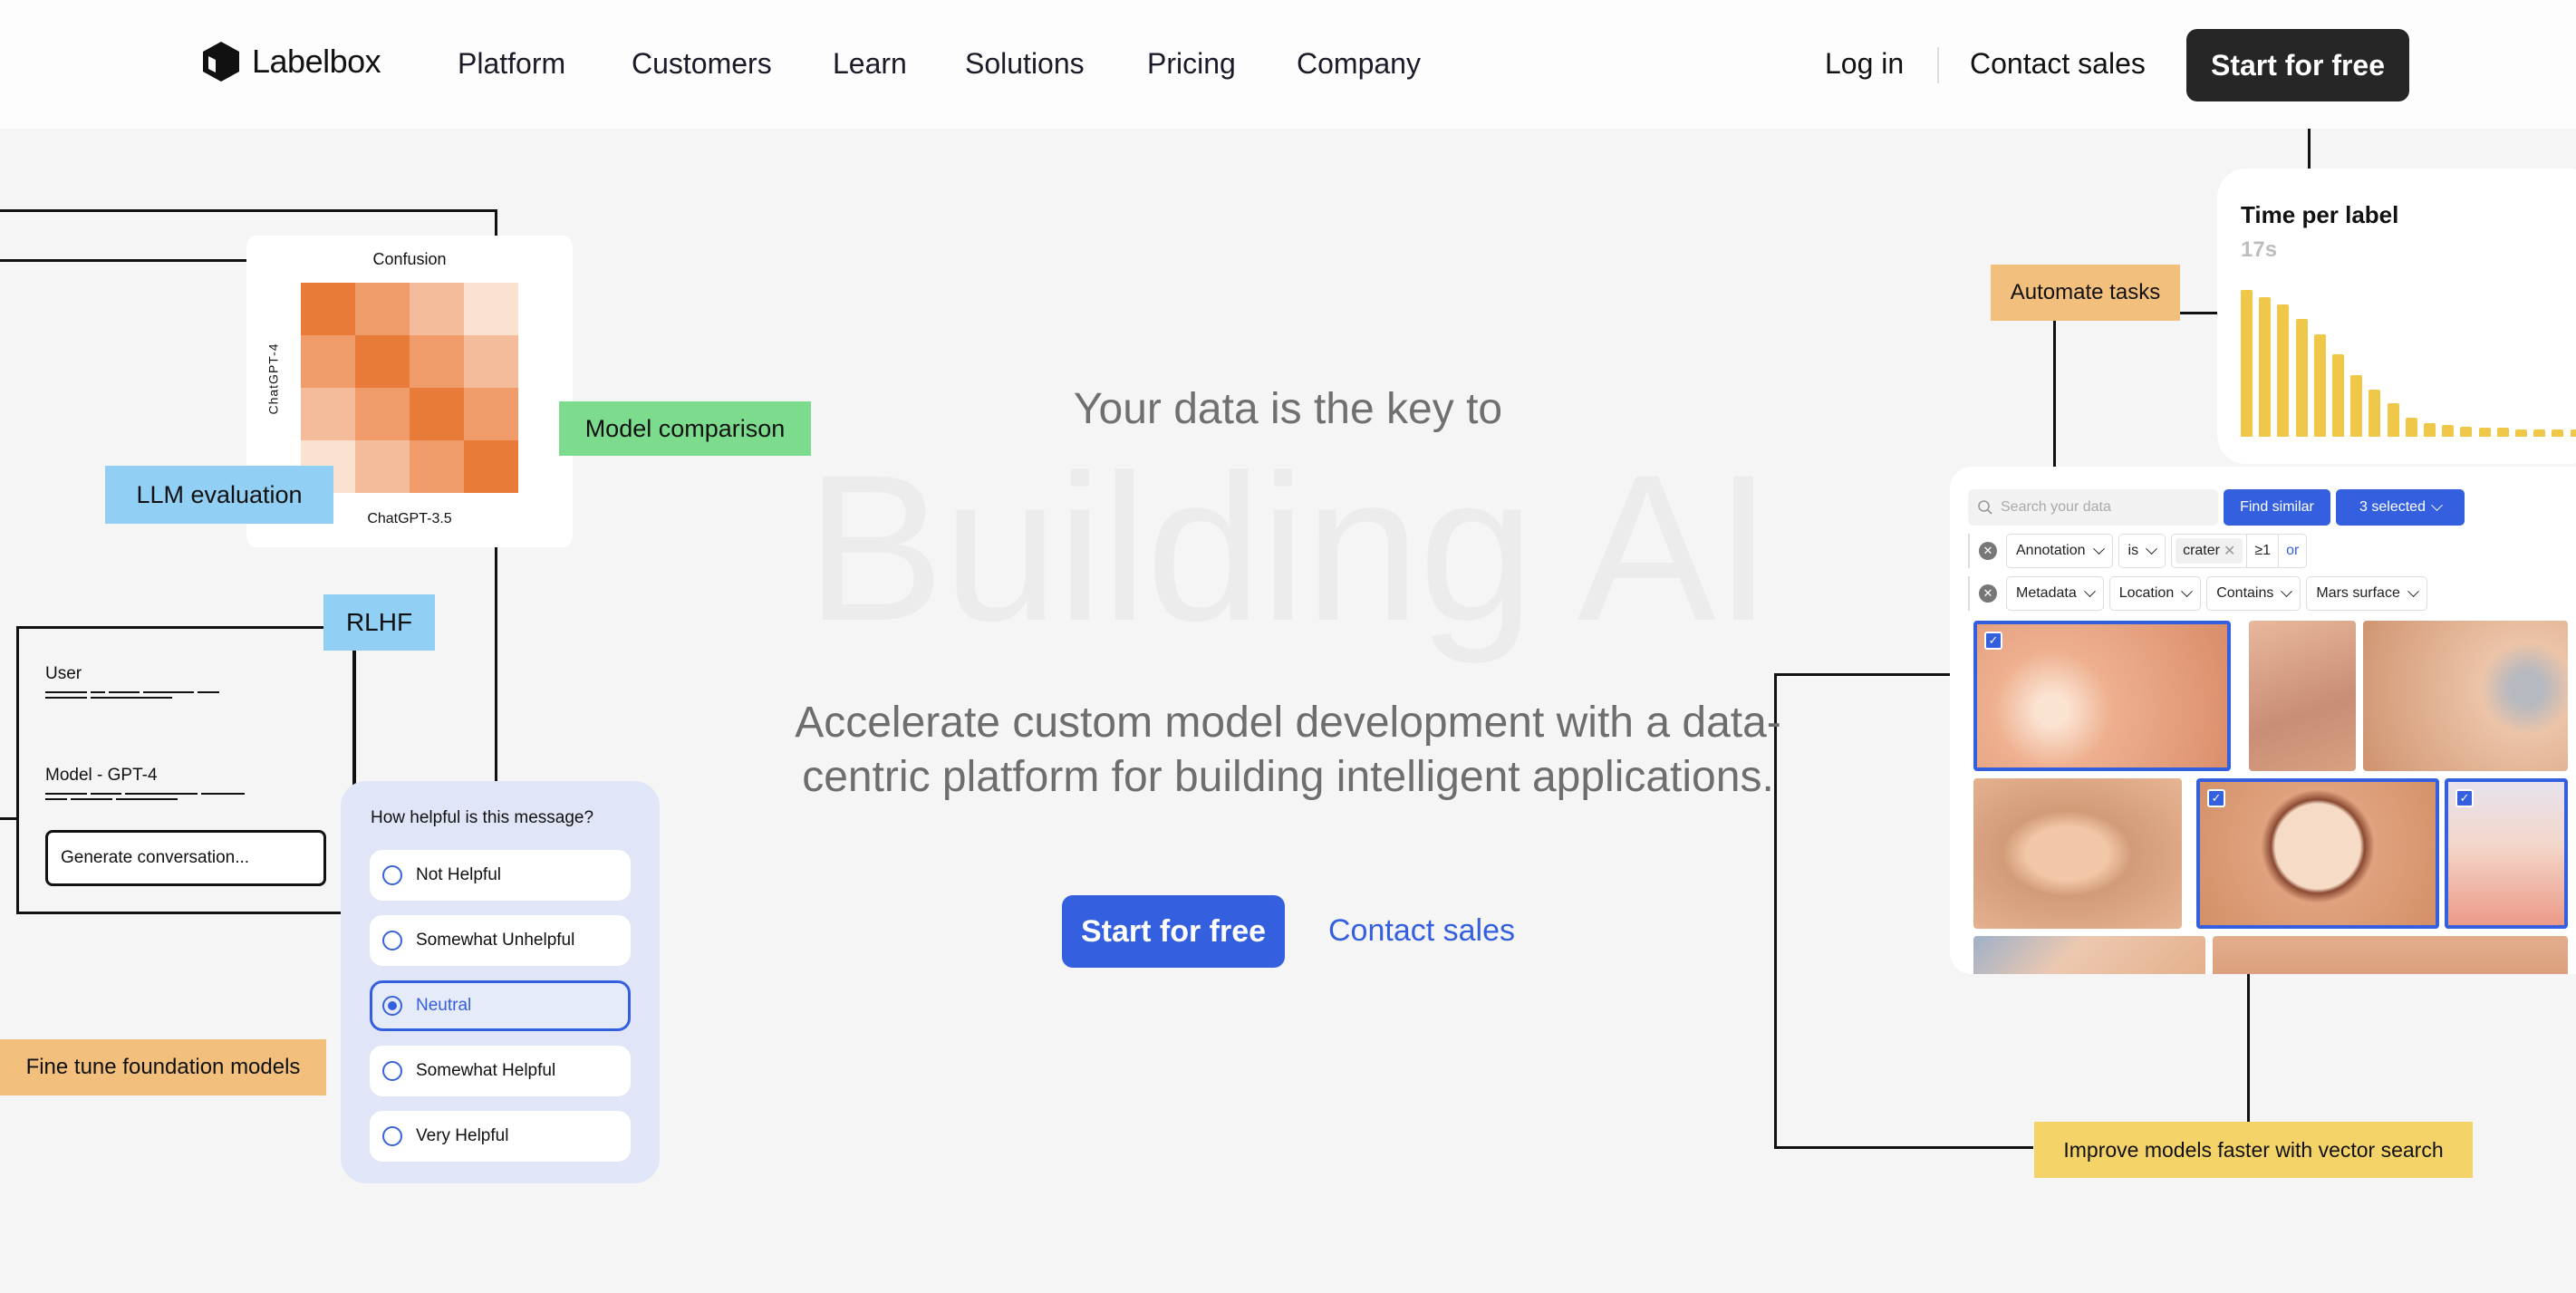  What do you see at coordinates (500, 875) in the screenshot?
I see `survey-option-not-helpful: Not Helpful` at bounding box center [500, 875].